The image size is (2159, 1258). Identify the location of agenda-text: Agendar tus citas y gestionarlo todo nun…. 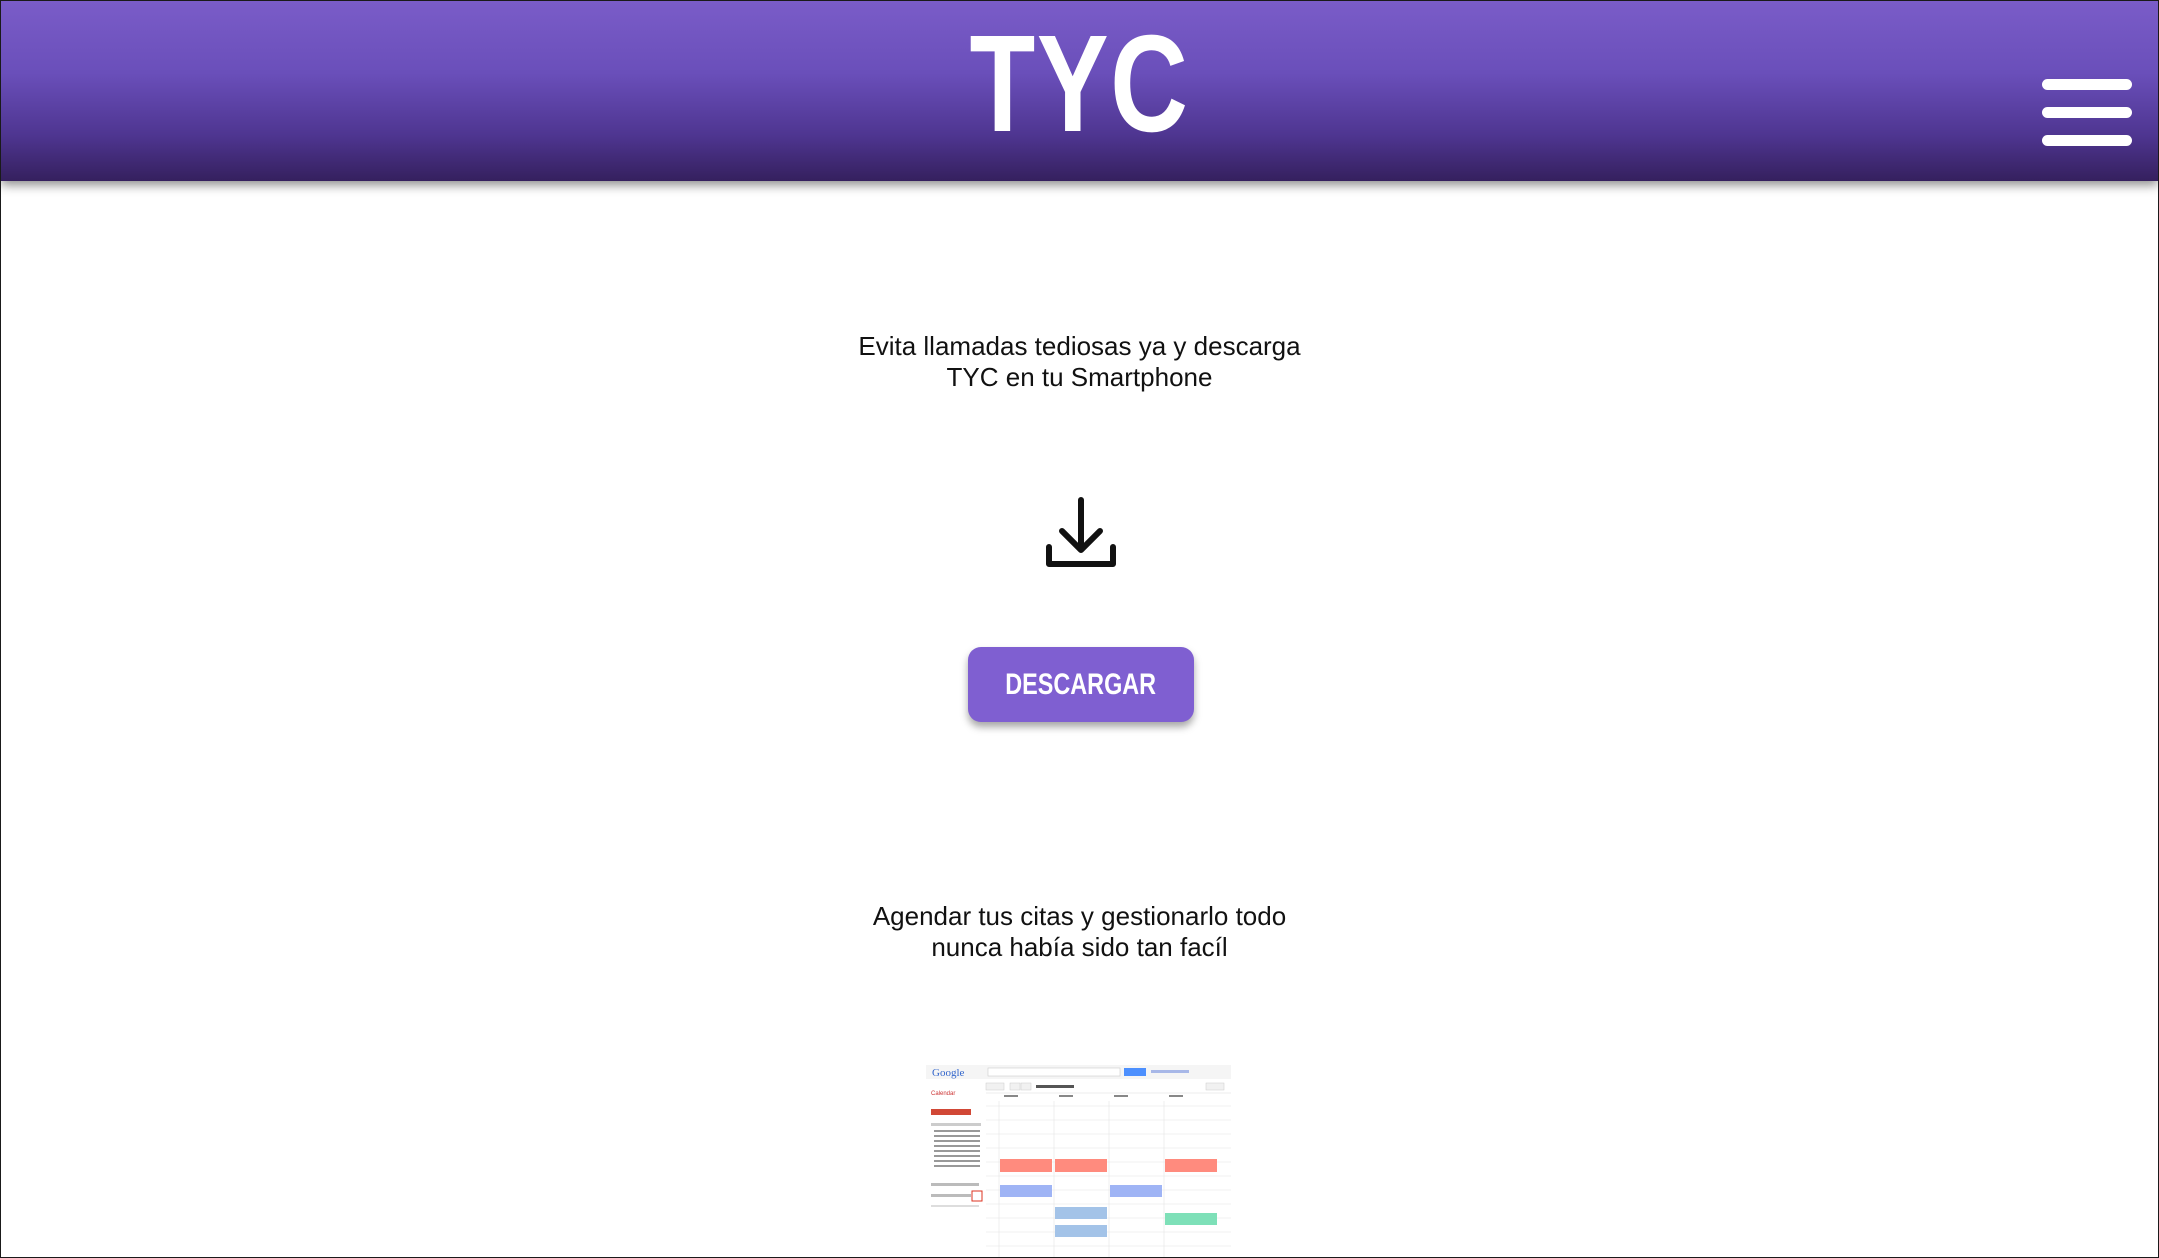
(1079, 932).